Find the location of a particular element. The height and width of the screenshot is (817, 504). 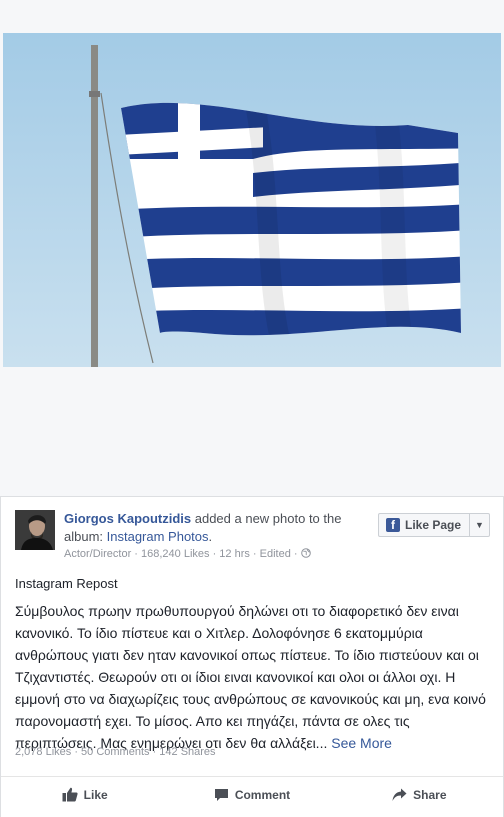

globe-icon is located at coordinates (305, 553).